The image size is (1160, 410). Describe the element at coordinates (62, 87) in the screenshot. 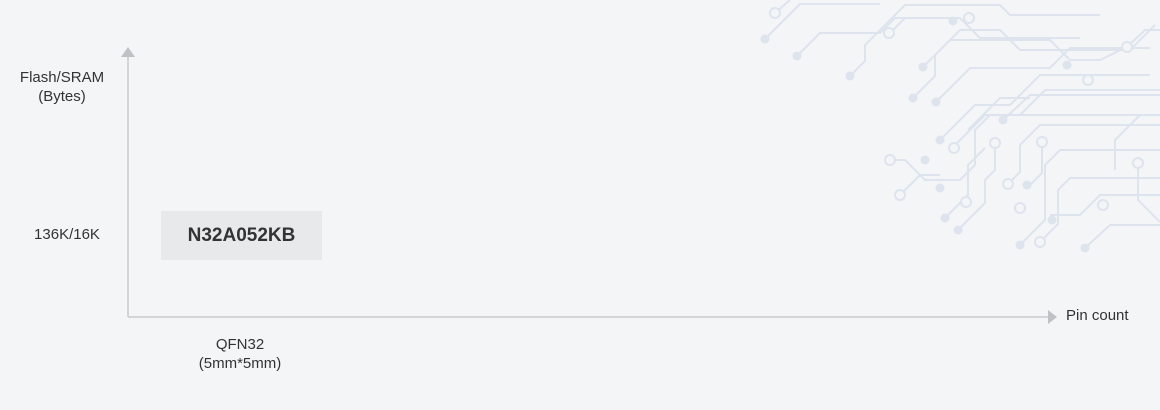

I see `y-axis-title: Flash/SRAM (Bytes)` at that location.